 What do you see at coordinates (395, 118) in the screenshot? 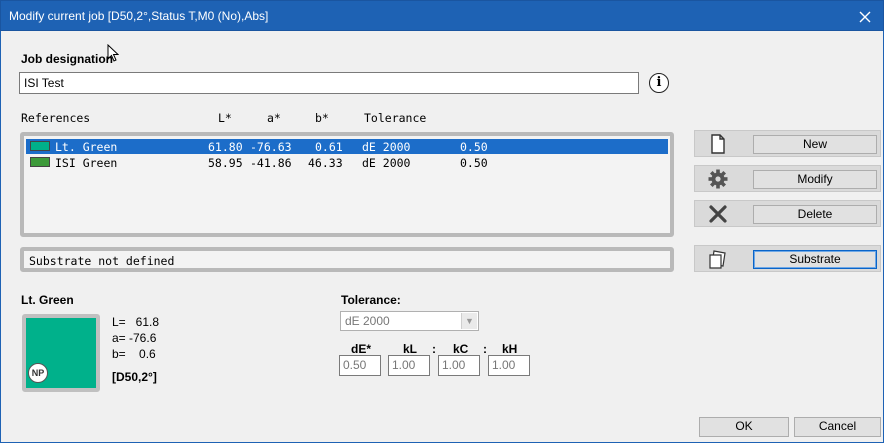
I see `header-tolerance: Tolerance` at bounding box center [395, 118].